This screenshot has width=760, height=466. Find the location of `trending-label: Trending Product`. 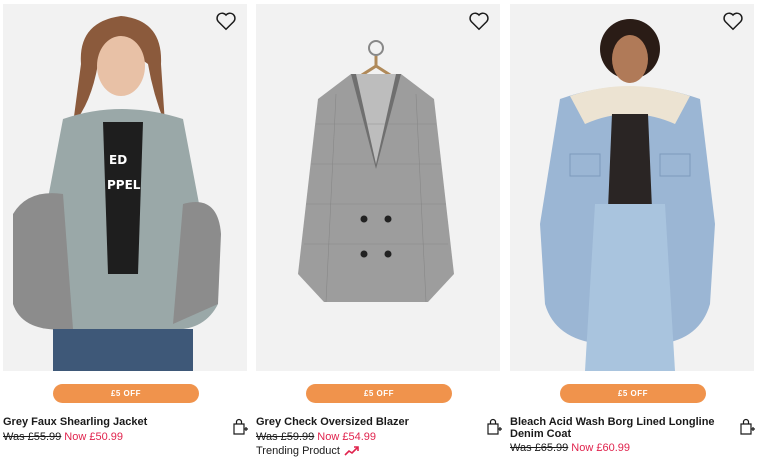

trending-label: Trending Product is located at coordinates (308, 451).